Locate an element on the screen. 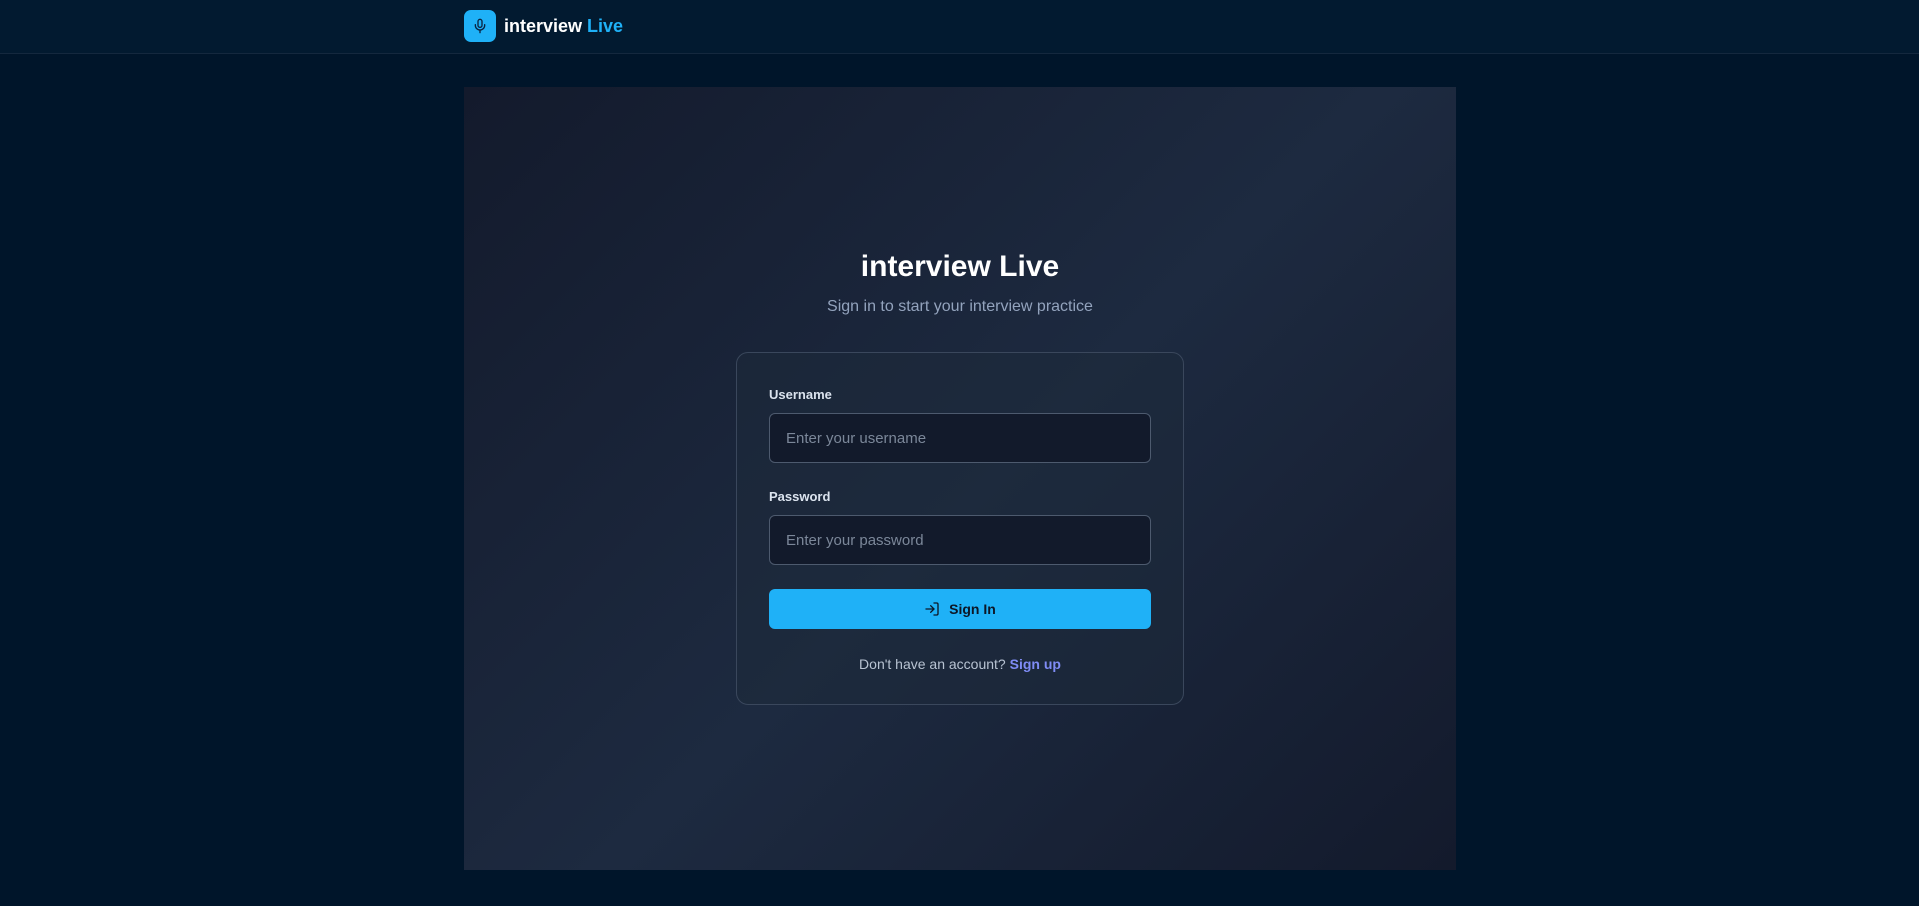 This screenshot has height=906, width=1919. microphone-icon is located at coordinates (480, 26).